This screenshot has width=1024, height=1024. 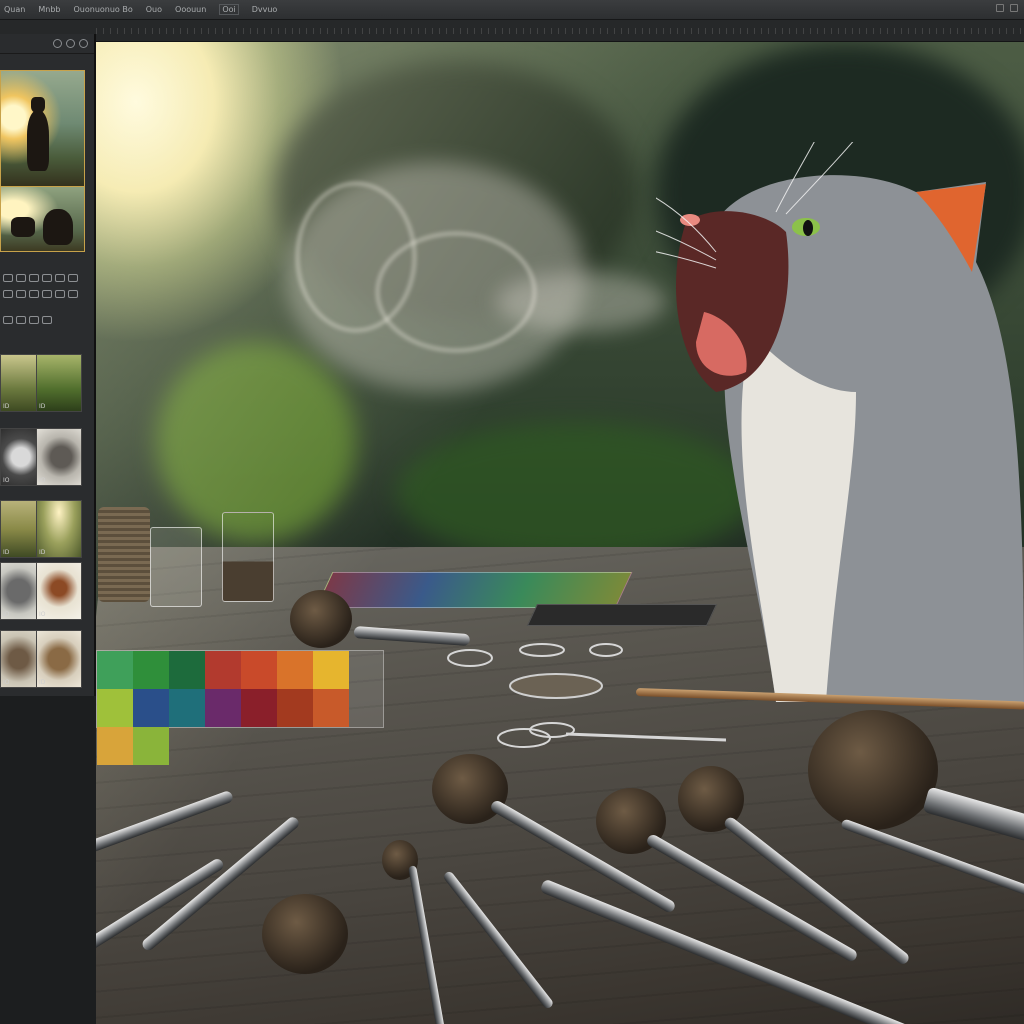 What do you see at coordinates (42, 219) in the screenshot?
I see `thumbnail-two-cats` at bounding box center [42, 219].